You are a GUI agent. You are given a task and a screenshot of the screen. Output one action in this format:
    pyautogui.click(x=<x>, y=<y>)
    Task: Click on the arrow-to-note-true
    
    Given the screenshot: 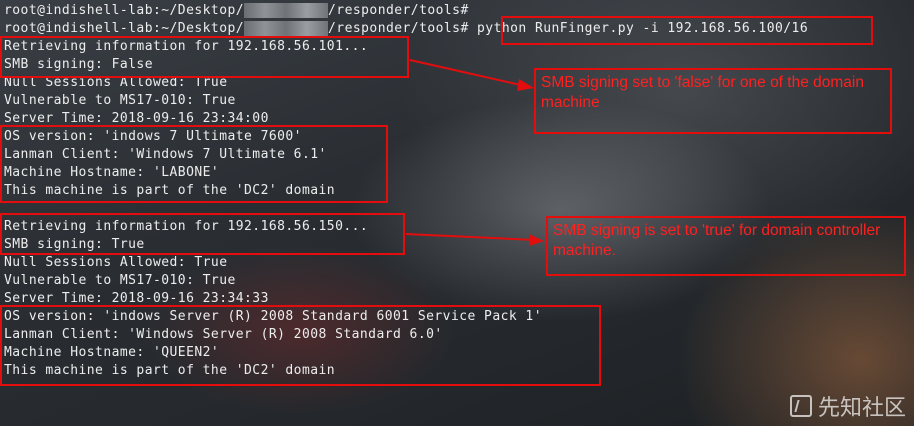 What is the action you would take?
    pyautogui.click(x=470, y=237)
    